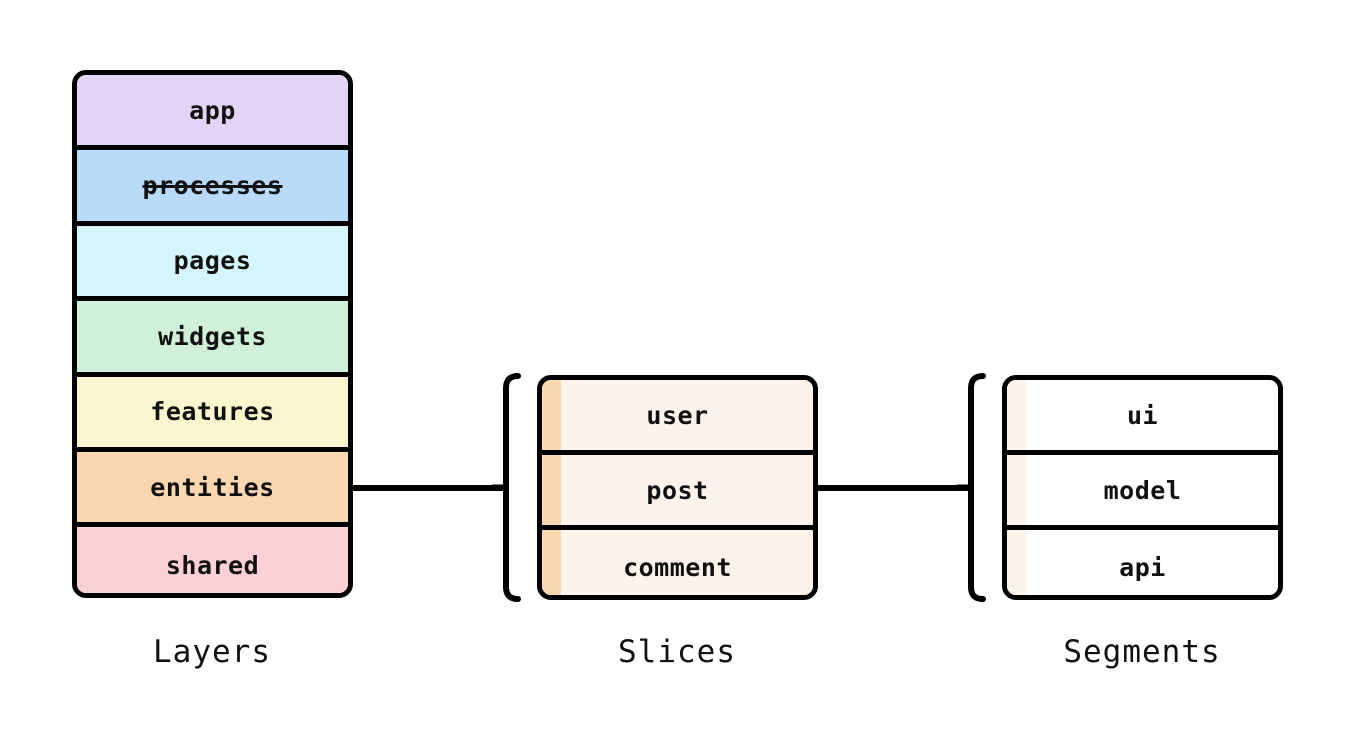 This screenshot has width=1355, height=754. I want to click on layer-label-app: app, so click(212, 110).